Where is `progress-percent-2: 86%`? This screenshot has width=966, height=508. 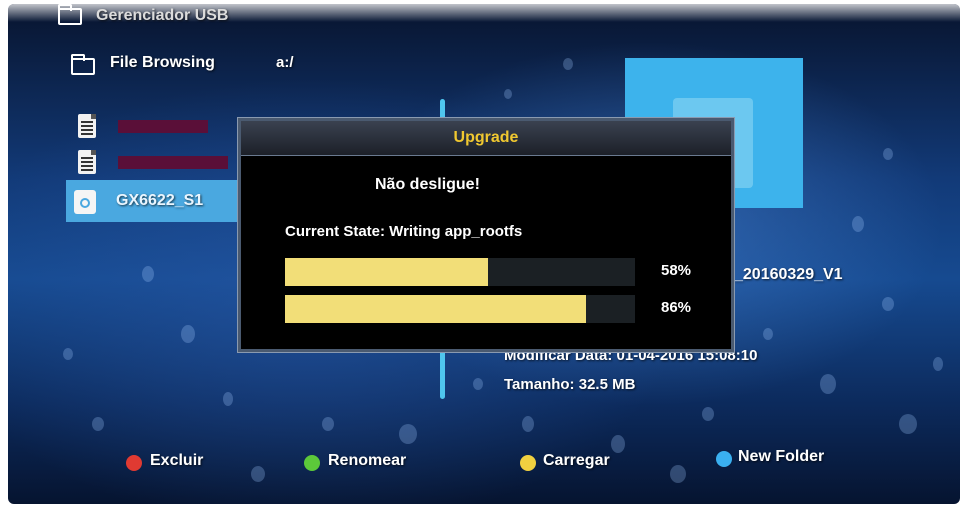
progress-percent-2: 86% is located at coordinates (676, 307).